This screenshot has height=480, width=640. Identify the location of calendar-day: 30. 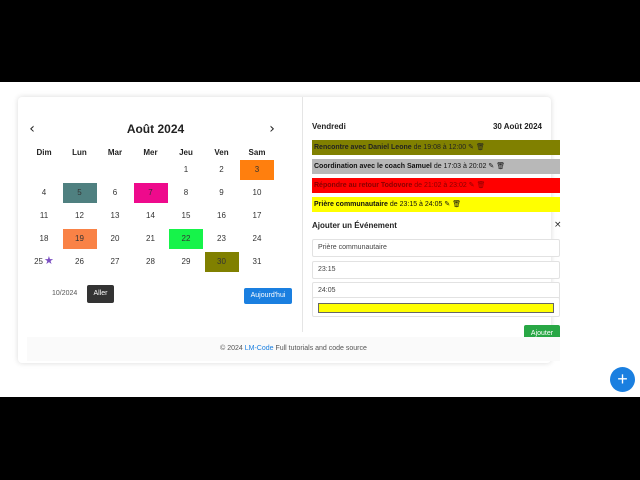
(221, 262).